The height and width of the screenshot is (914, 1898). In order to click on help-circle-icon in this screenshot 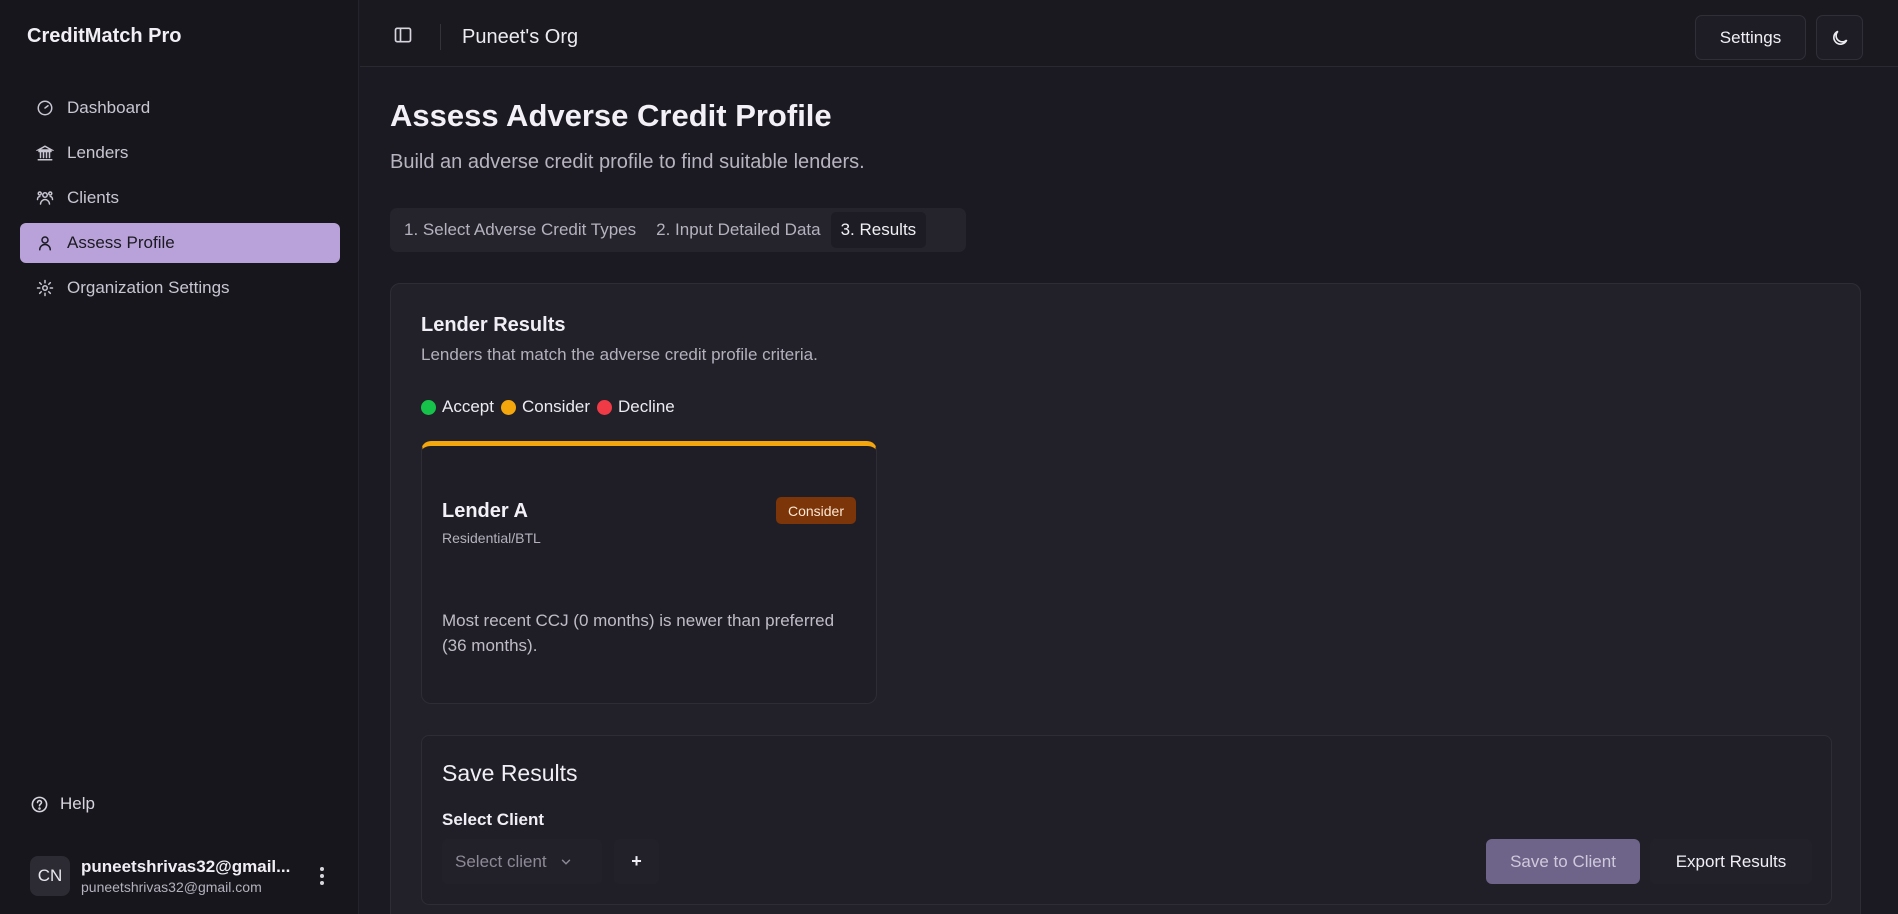, I will do `click(39, 804)`.